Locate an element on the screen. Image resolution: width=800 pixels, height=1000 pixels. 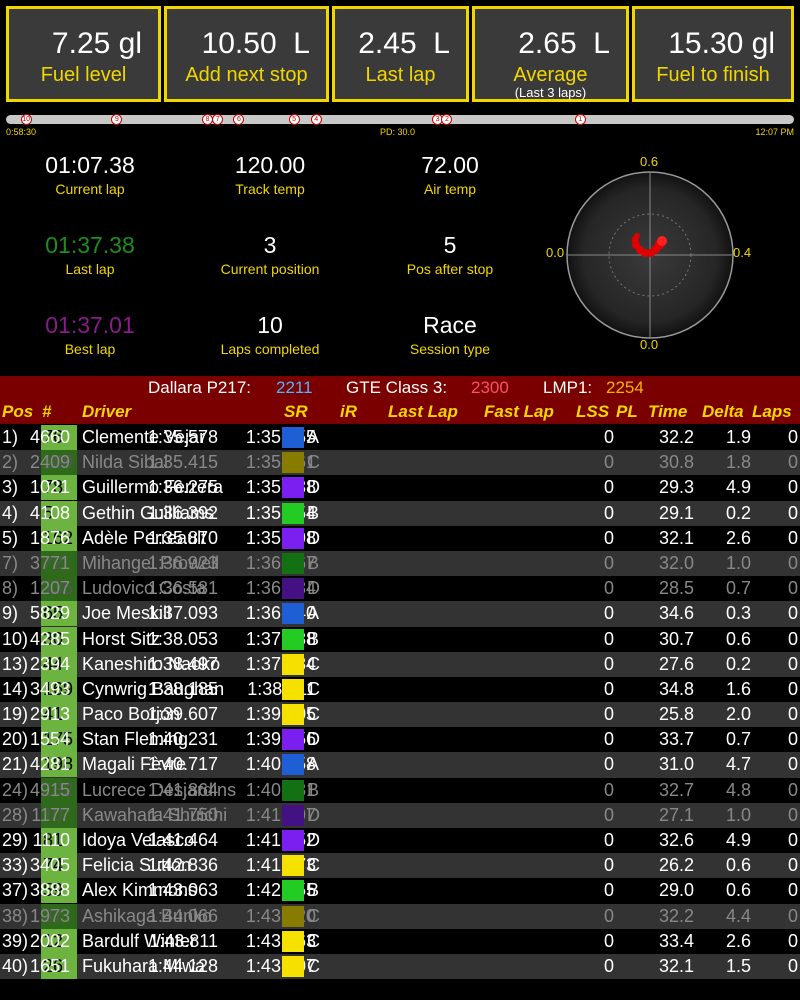
row-fast-lap: 1:40.881 is located at coordinates (280, 789).